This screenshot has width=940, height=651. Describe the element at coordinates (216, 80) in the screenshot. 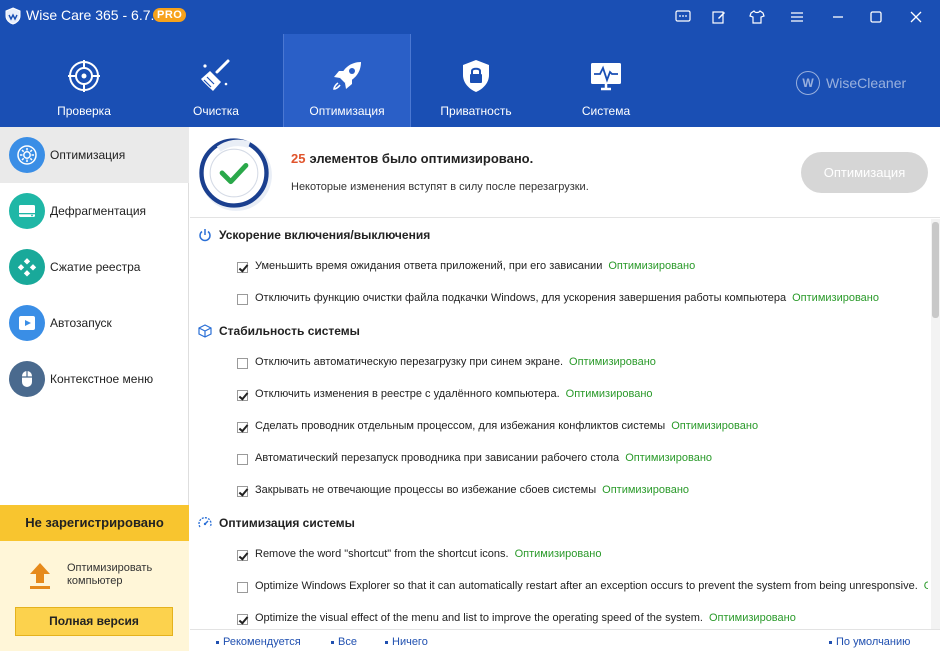

I see `nav-tab-clean: Очистка` at that location.